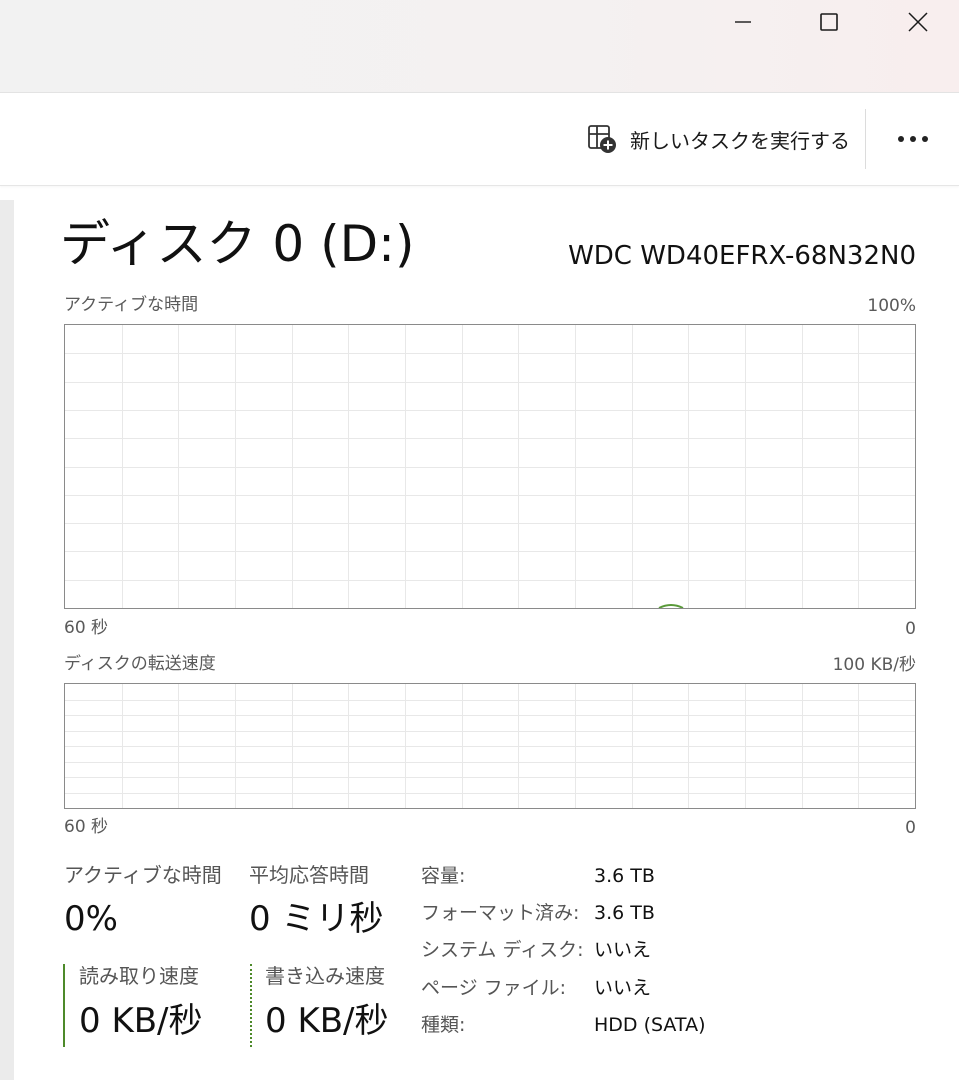 Image resolution: width=959 pixels, height=1080 pixels. I want to click on active-time-stat-label: アクティブな時間, so click(143, 875).